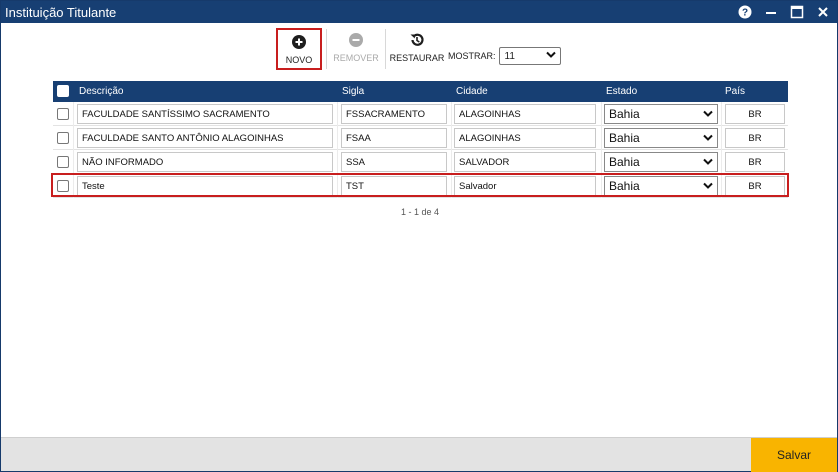 This screenshot has height=472, width=838. I want to click on window-title: Instituição Titulante, so click(61, 12).